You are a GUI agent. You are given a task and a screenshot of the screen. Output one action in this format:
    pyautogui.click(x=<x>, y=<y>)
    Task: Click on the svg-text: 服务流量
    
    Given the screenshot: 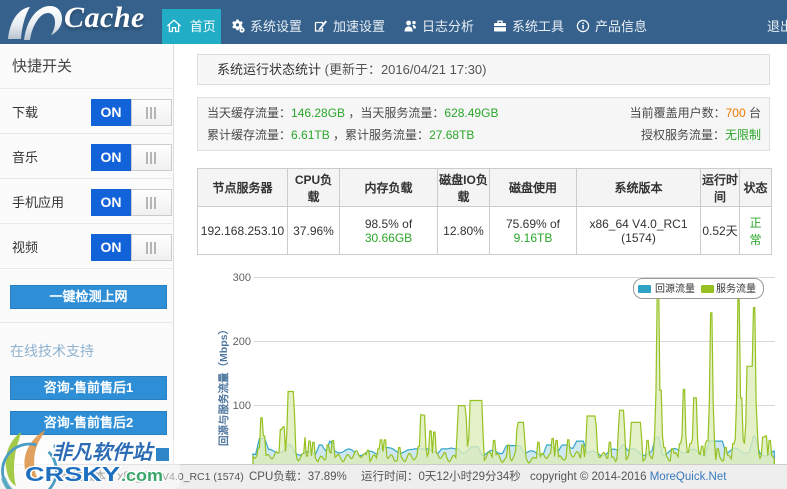 What is the action you would take?
    pyautogui.click(x=736, y=288)
    